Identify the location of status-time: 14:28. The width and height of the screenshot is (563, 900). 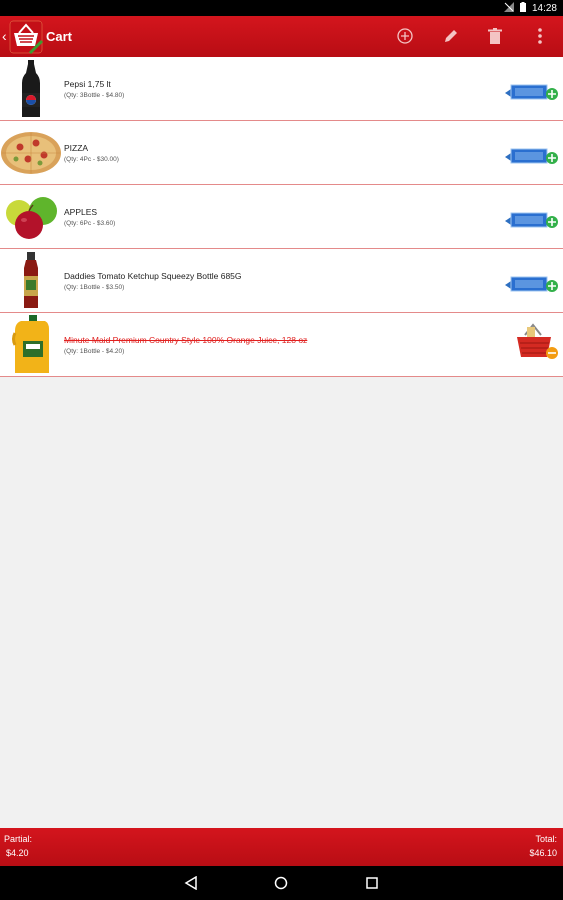
(544, 8).